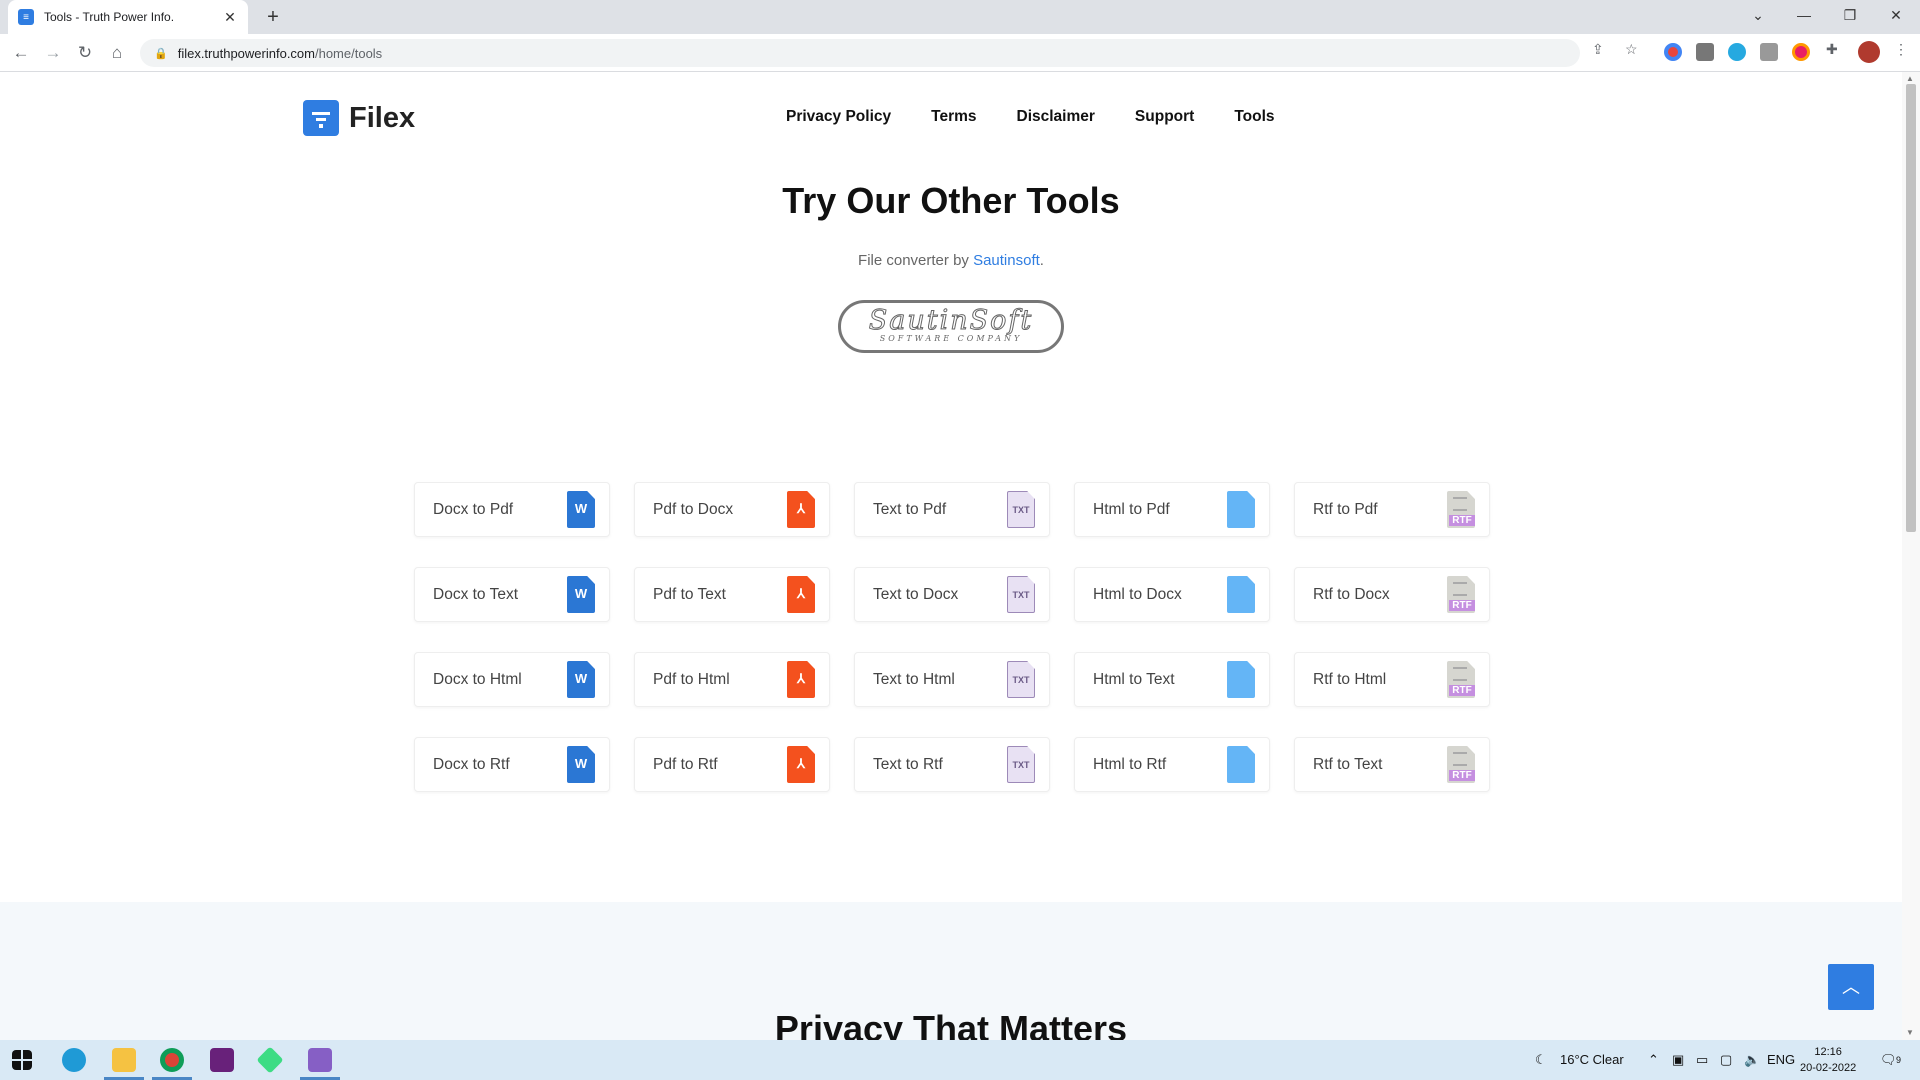 The image size is (1920, 1080). I want to click on back-icon: ←, so click(21, 53).